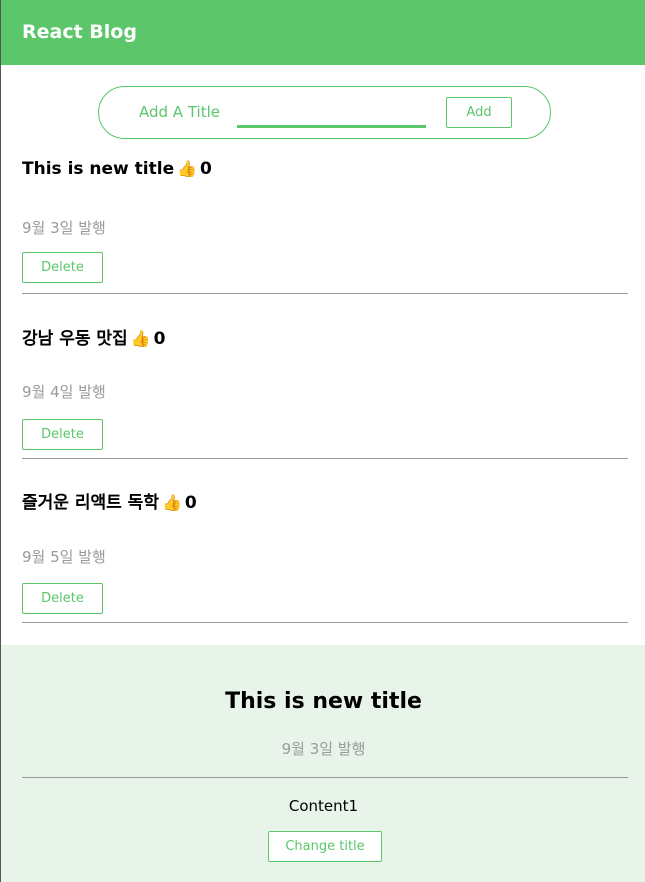 The height and width of the screenshot is (882, 645). Describe the element at coordinates (98, 169) in the screenshot. I see `post-title: This is new title` at that location.